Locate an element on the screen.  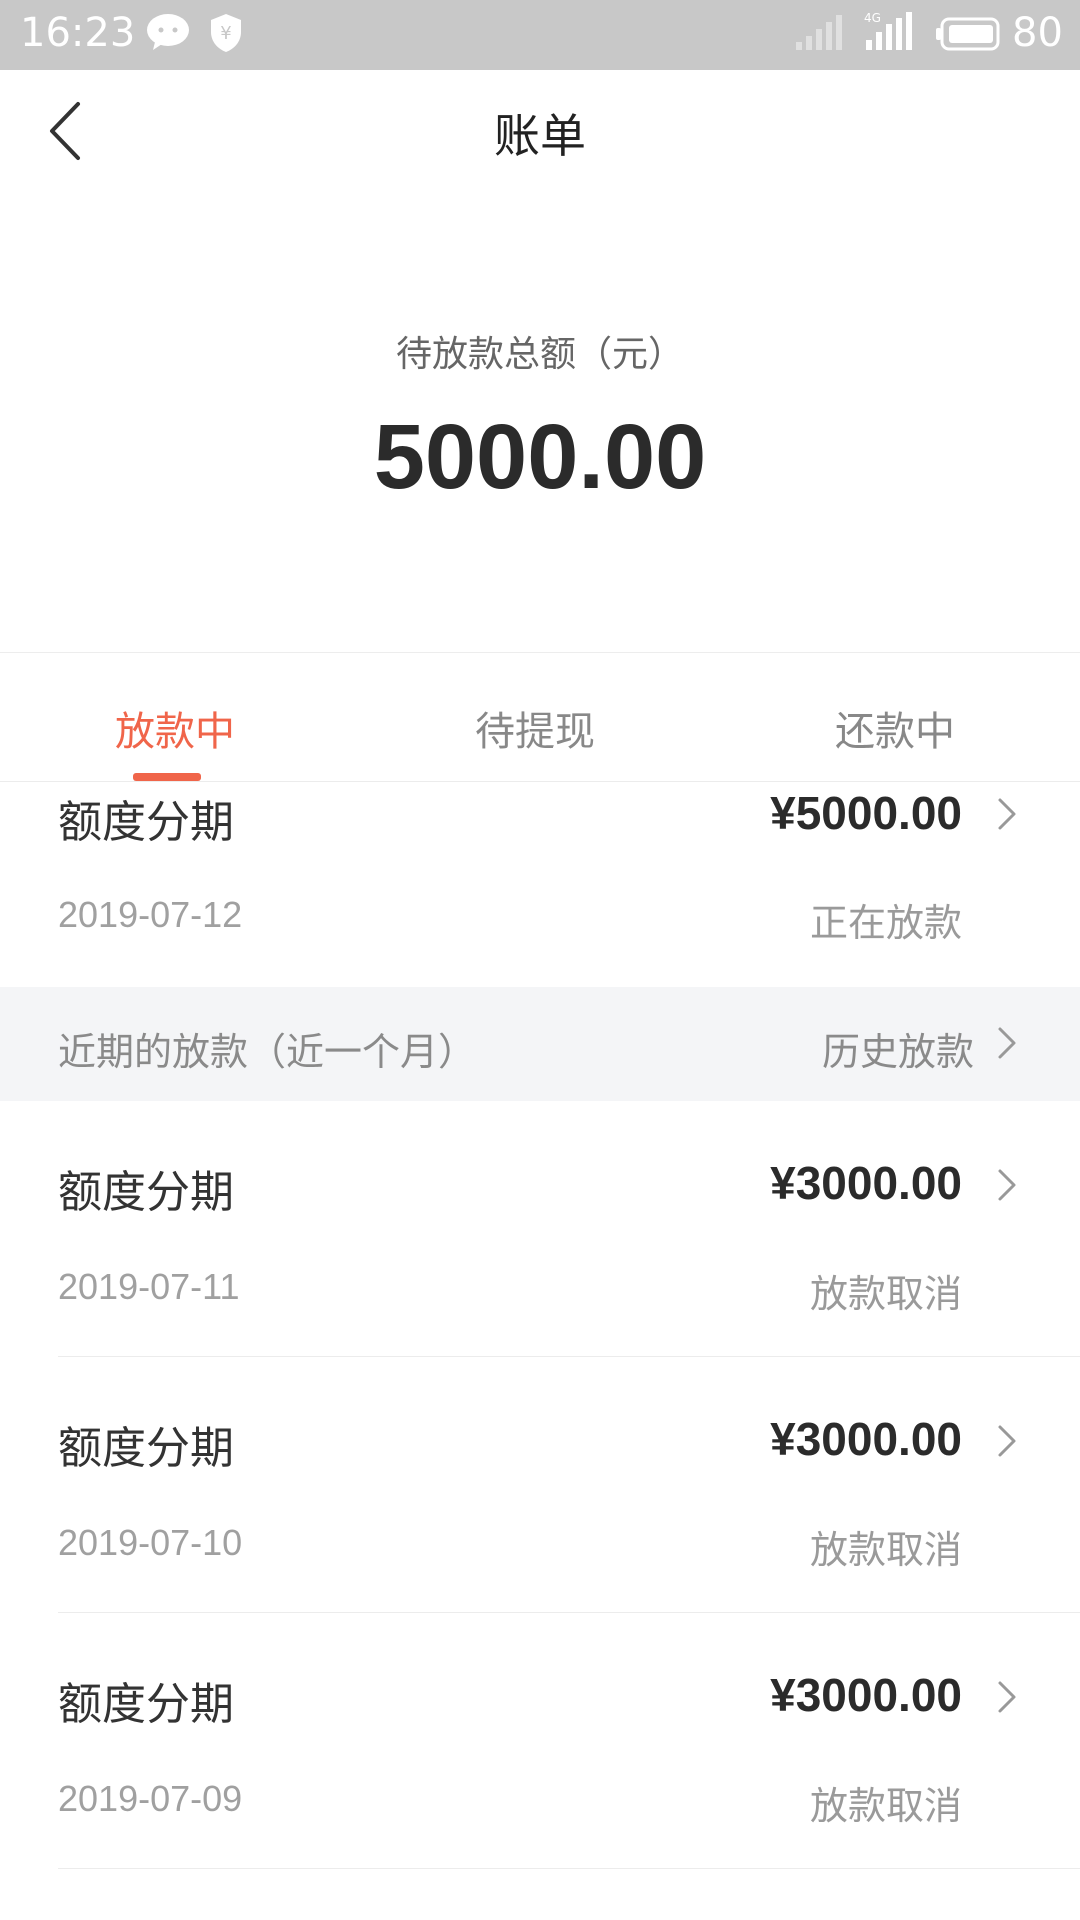
tab-repaying: 还款中 is located at coordinates (895, 728).